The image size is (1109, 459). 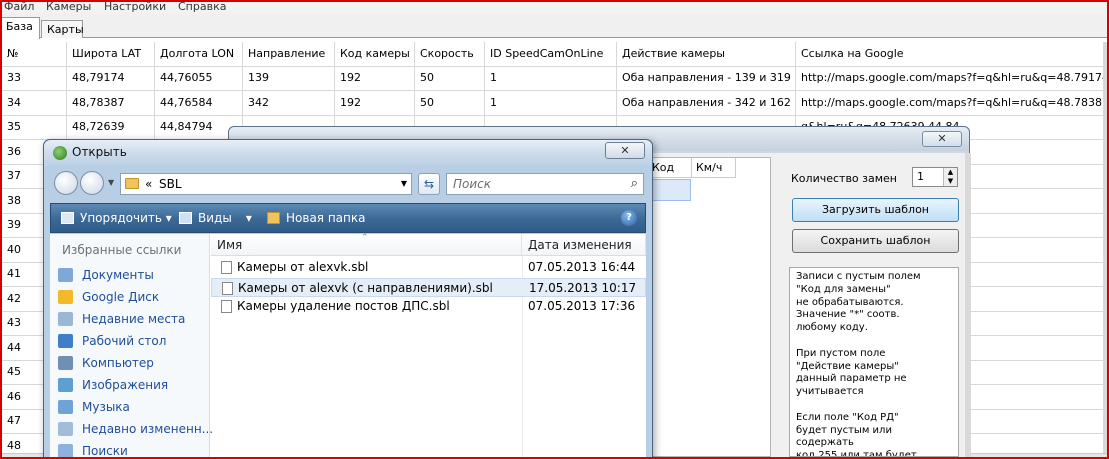 I want to click on tab-maps: Карты, so click(x=62, y=29).